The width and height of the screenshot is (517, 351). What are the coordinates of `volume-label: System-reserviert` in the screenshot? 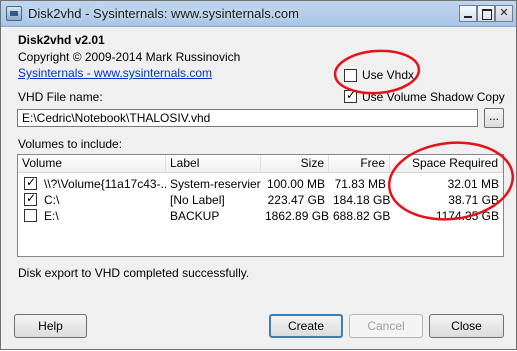 It's located at (215, 184).